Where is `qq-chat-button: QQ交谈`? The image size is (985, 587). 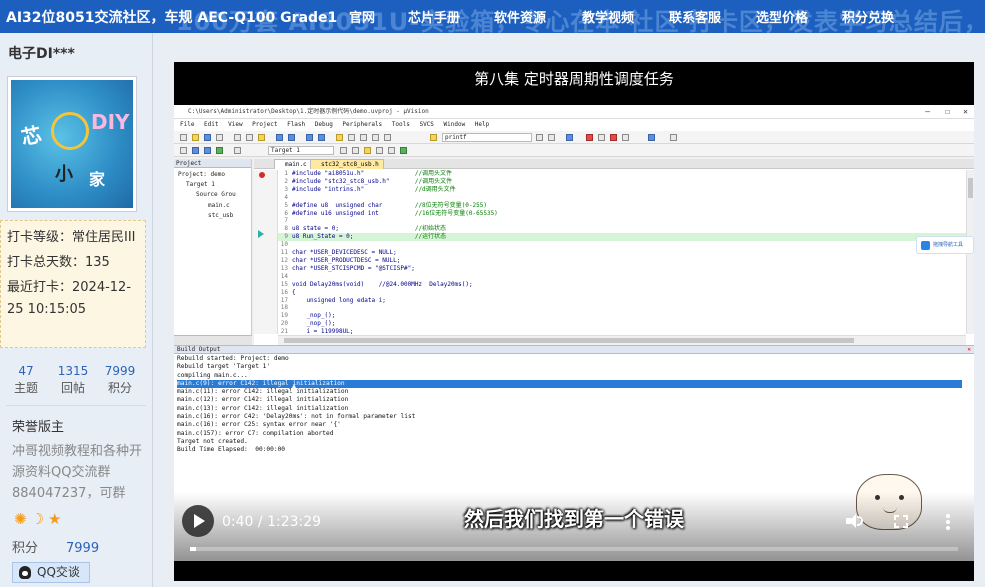
qq-chat-button: QQ交谈 is located at coordinates (51, 572).